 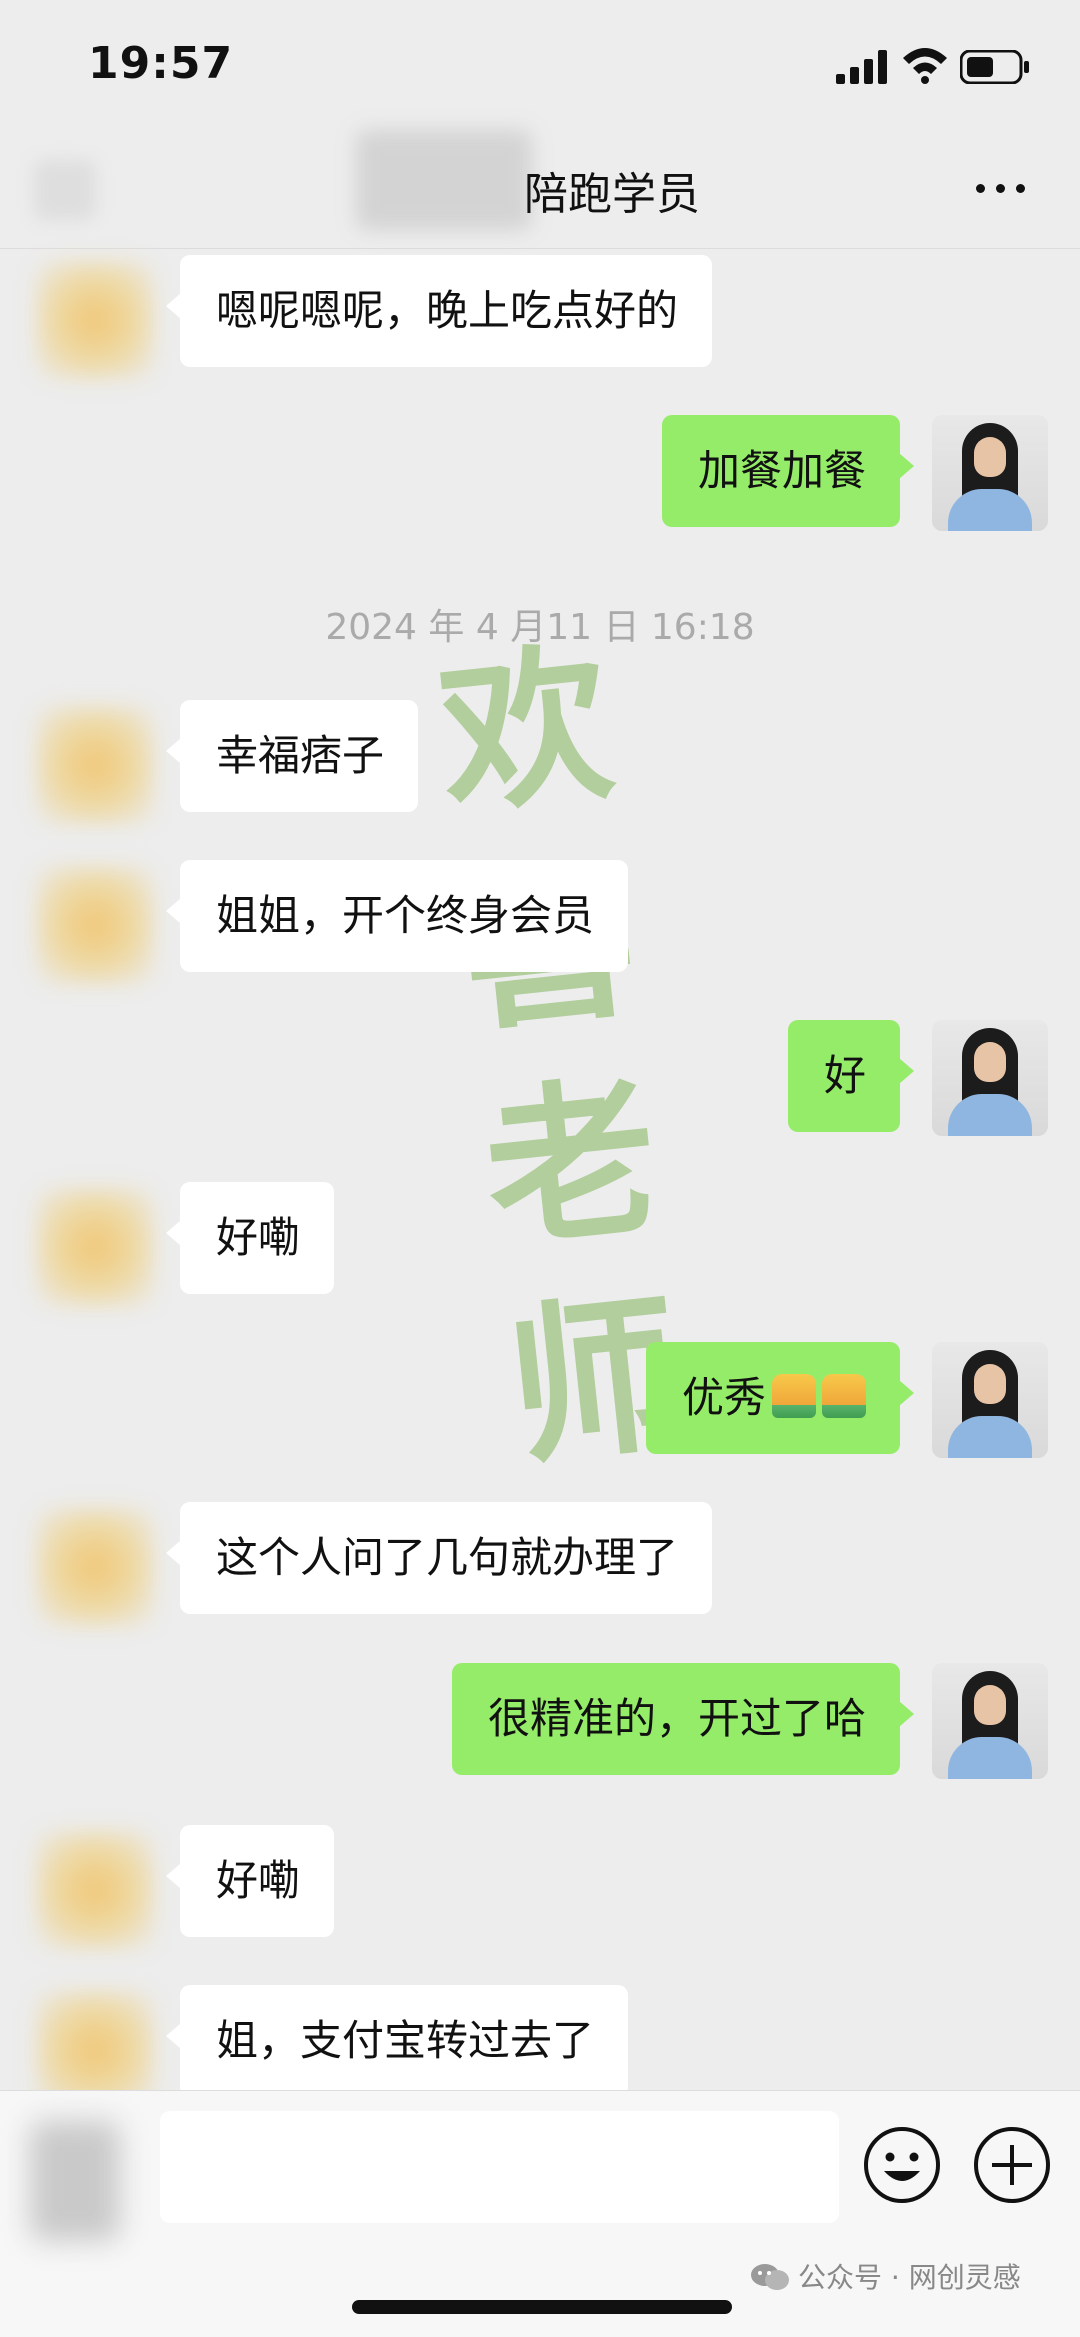 I want to click on more-icon, so click(x=1002, y=189).